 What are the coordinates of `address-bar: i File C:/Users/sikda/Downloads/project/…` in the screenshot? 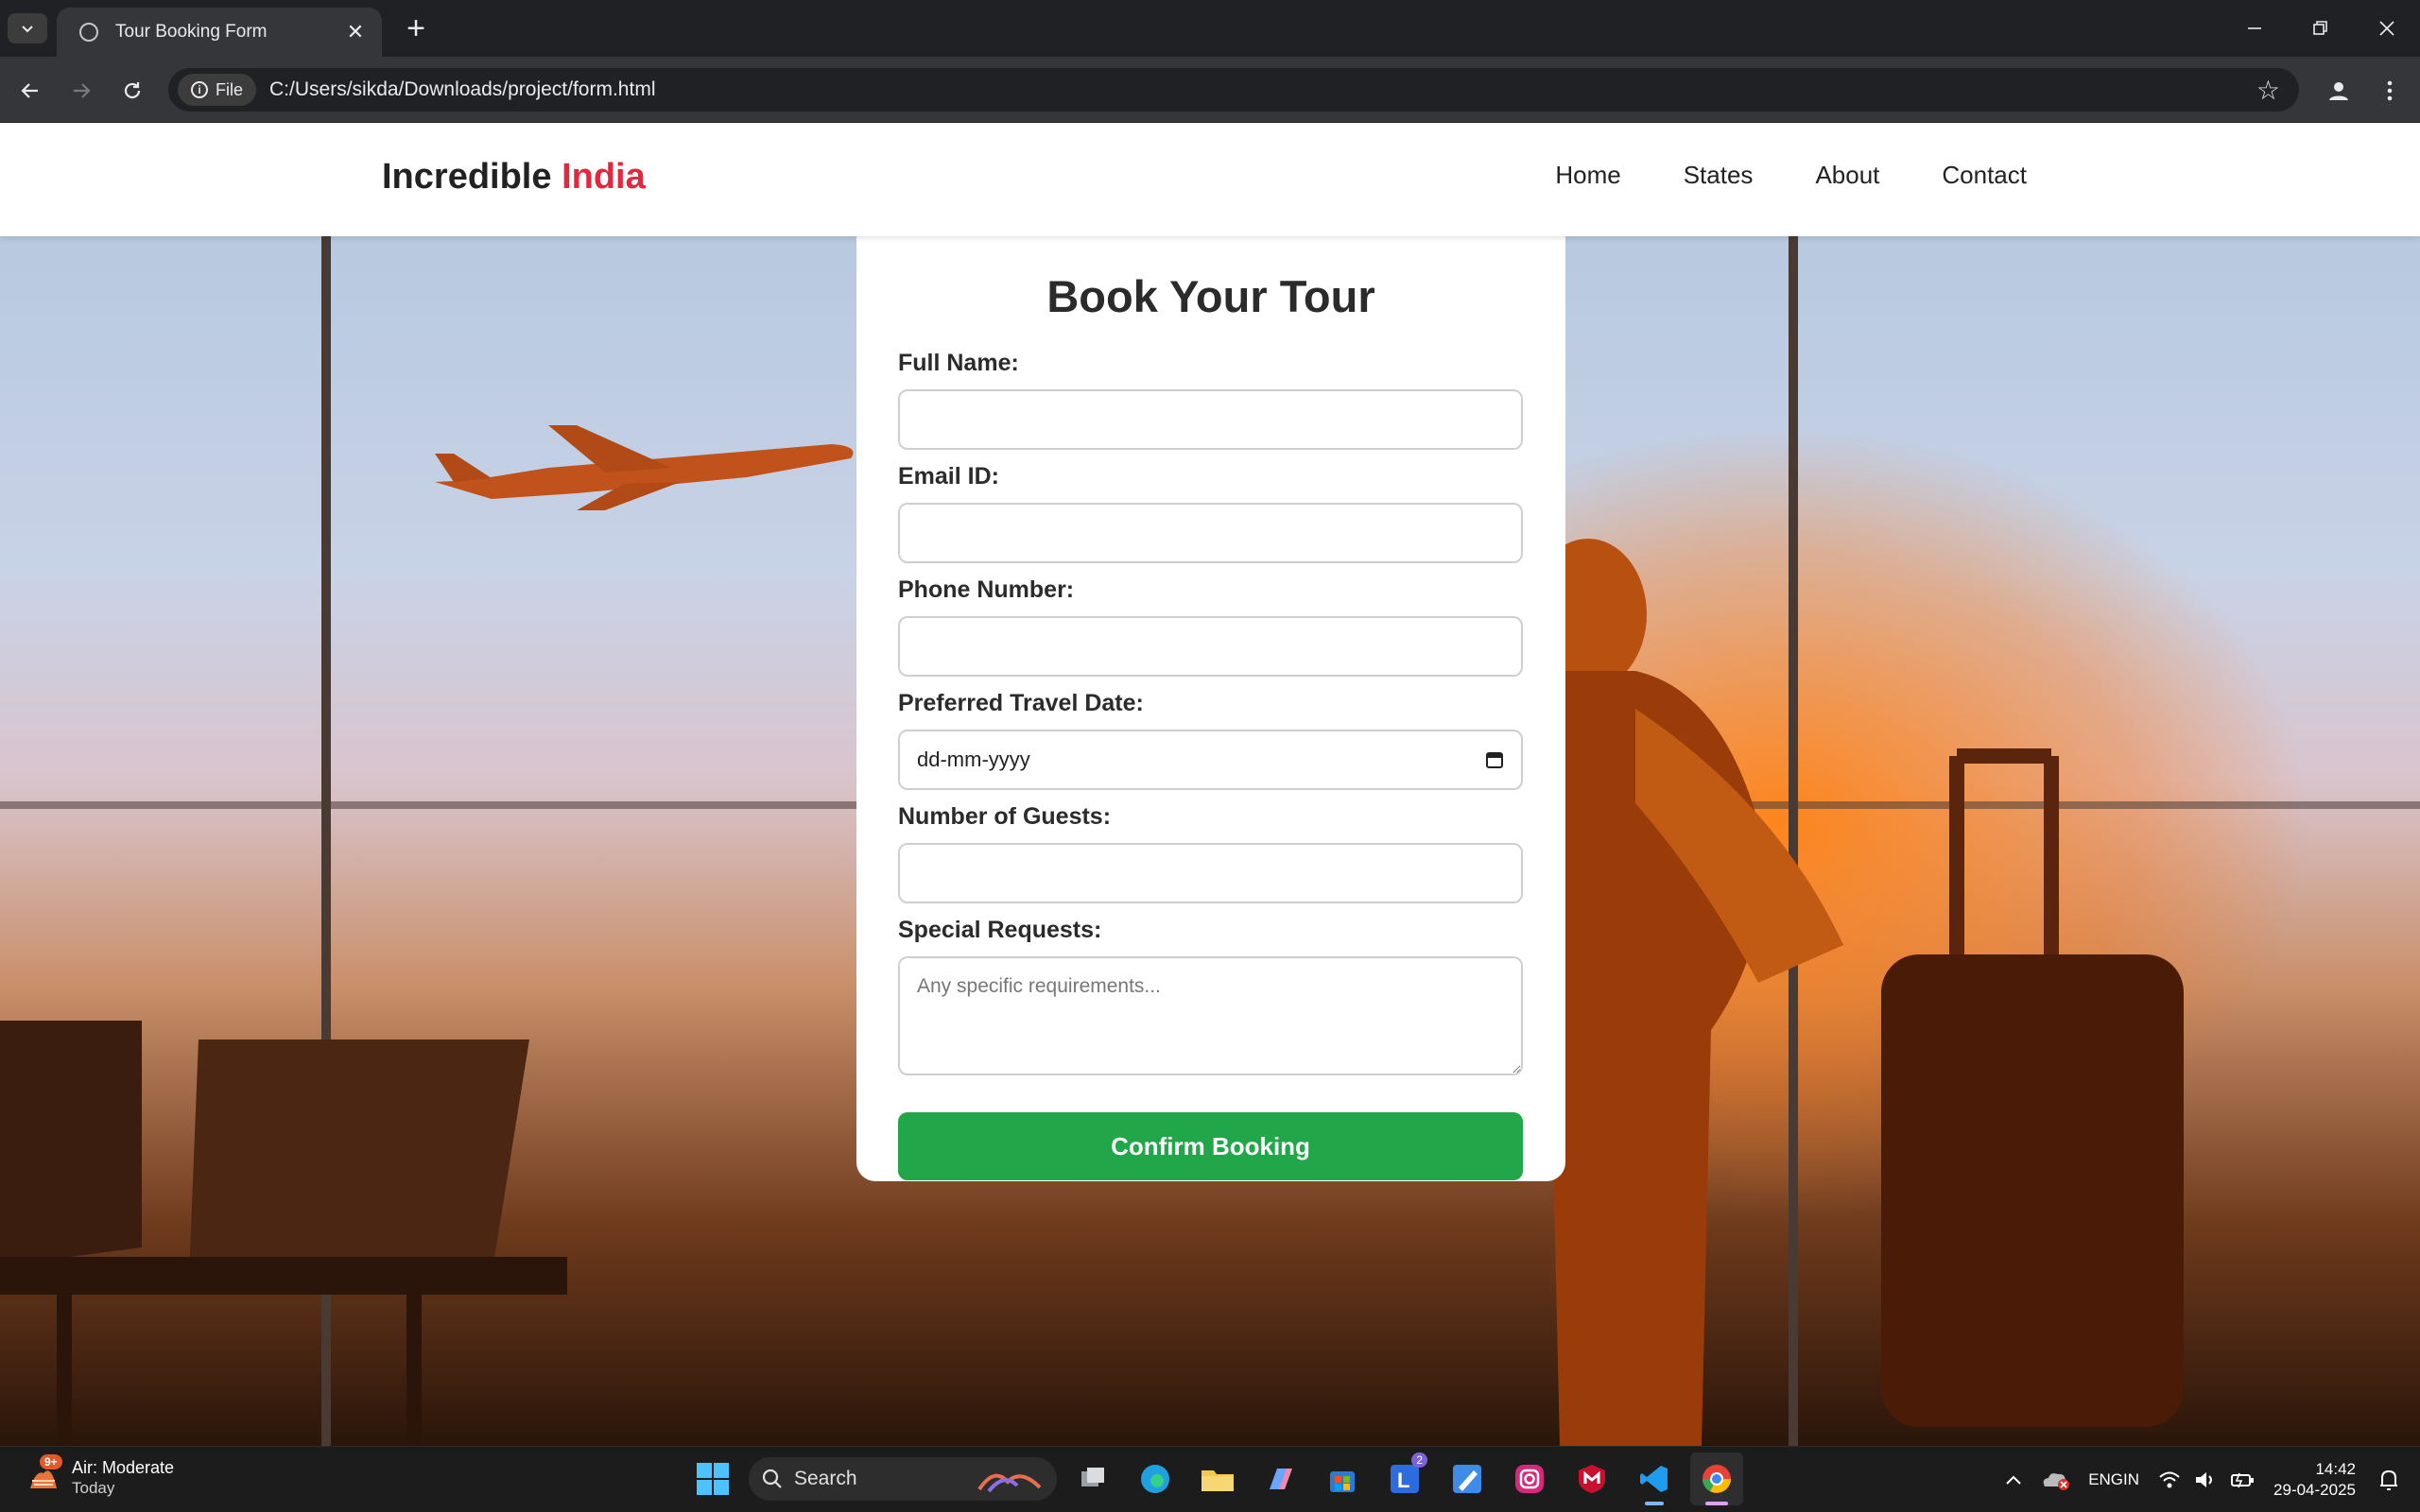 It's located at (1233, 90).